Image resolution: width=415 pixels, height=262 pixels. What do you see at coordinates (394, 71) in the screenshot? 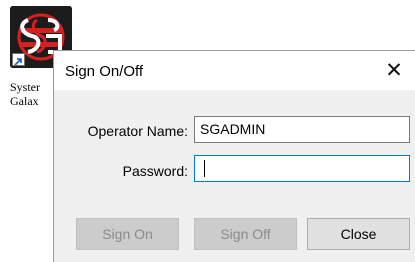
I see `close-icon: ✕` at bounding box center [394, 71].